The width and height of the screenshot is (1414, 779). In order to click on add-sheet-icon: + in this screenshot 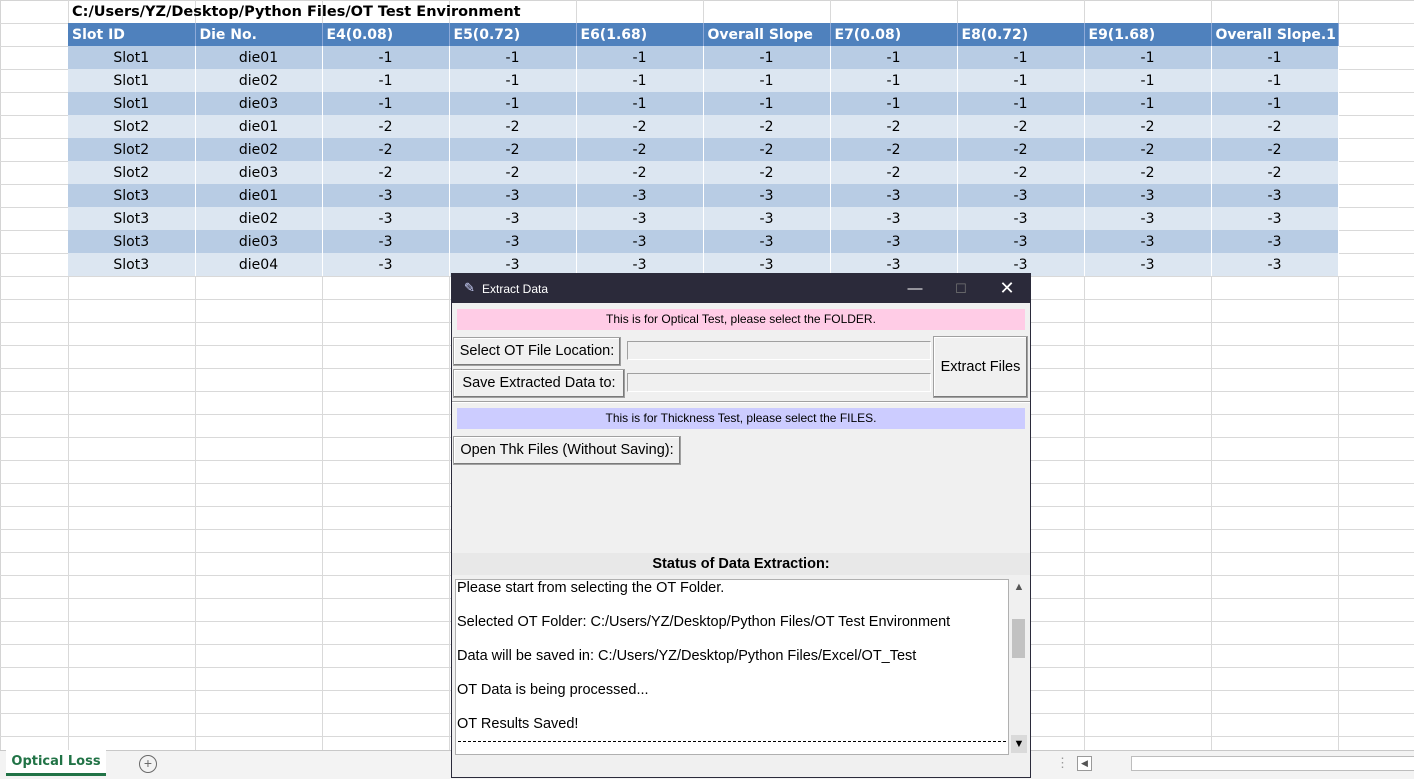, I will do `click(148, 764)`.